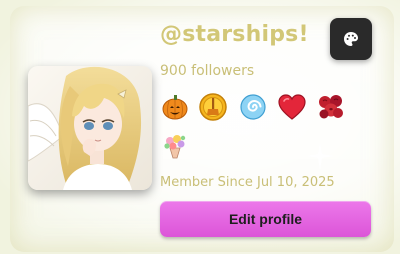 This screenshot has height=254, width=400. Describe the element at coordinates (207, 71) in the screenshot. I see `followers-count: 900 followers` at that location.